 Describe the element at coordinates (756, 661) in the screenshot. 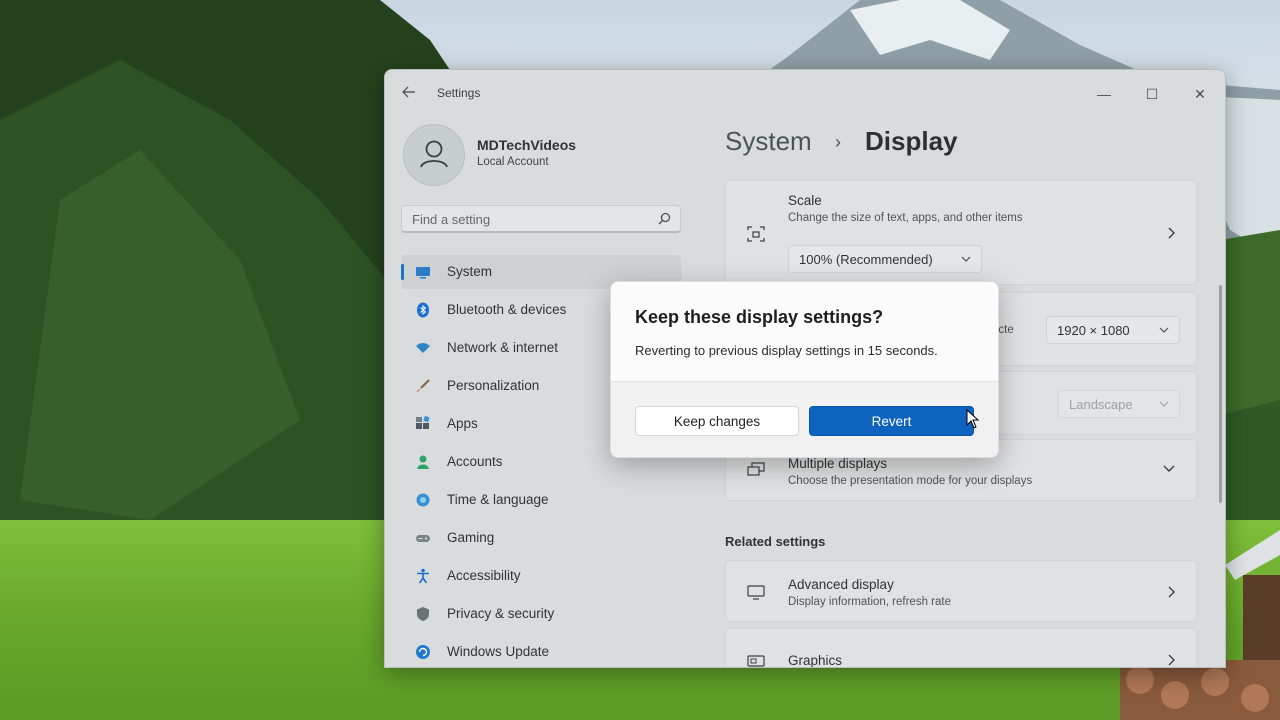

I see `graphics-card-icon` at that location.